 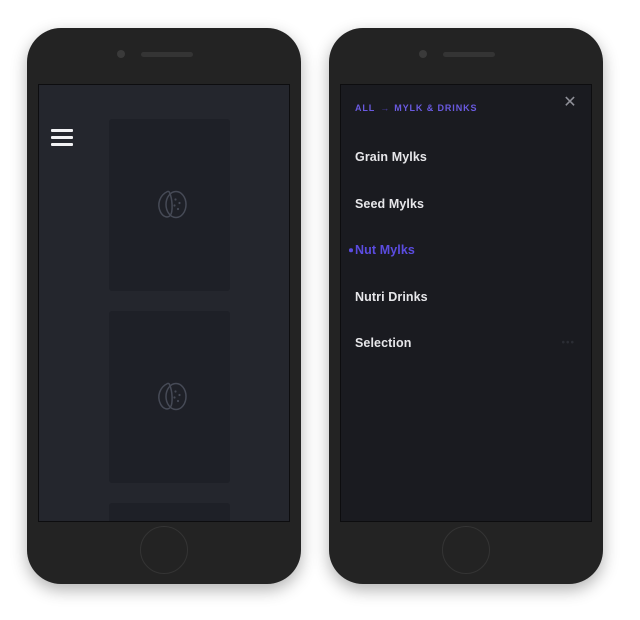 I want to click on menu-item-nut-mylks: Nut Mylks, so click(x=466, y=250).